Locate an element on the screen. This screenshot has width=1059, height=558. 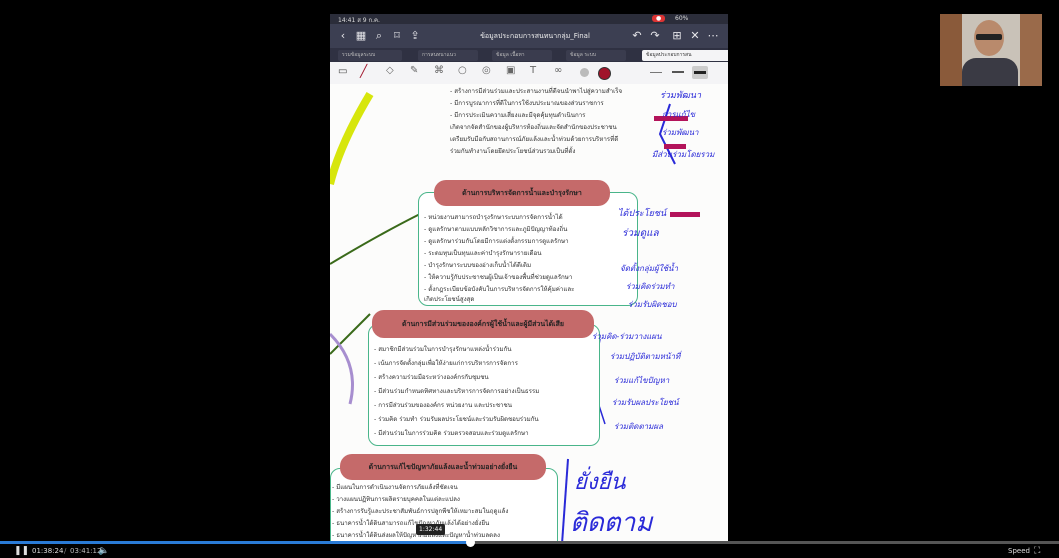
tab-4: ข้อมูล ระบบ is located at coordinates (596, 55).